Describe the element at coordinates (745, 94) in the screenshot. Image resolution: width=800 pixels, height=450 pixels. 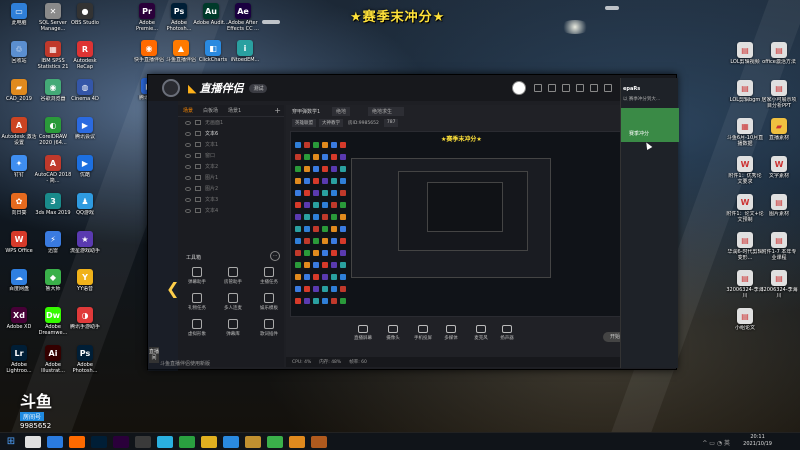
I see `desktop-file-icon: ▤ LOL剪辑bgm` at that location.